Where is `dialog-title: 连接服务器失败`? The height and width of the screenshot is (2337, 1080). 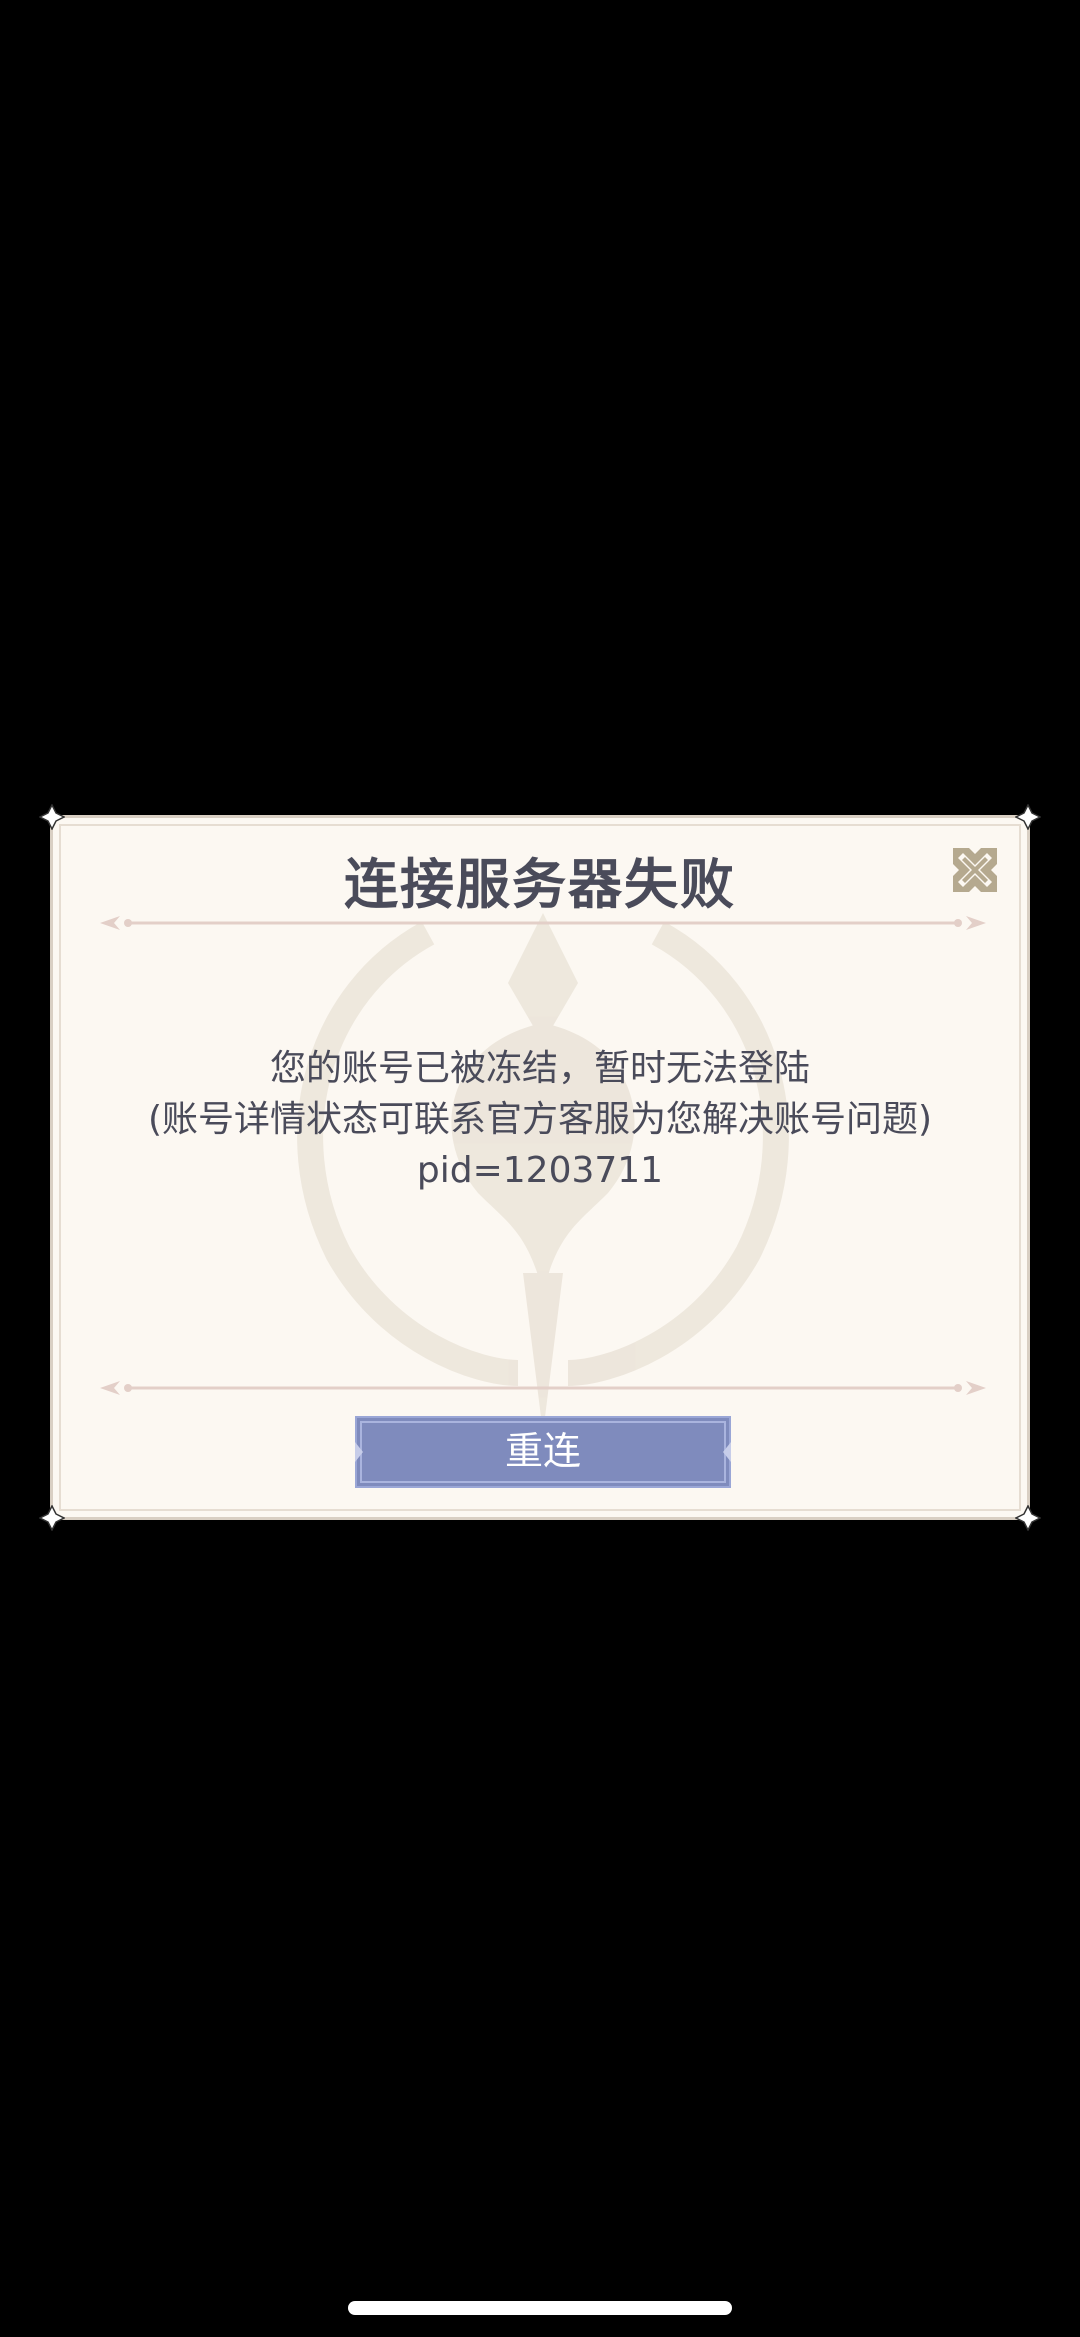
dialog-title: 连接服务器失败 is located at coordinates (540, 884).